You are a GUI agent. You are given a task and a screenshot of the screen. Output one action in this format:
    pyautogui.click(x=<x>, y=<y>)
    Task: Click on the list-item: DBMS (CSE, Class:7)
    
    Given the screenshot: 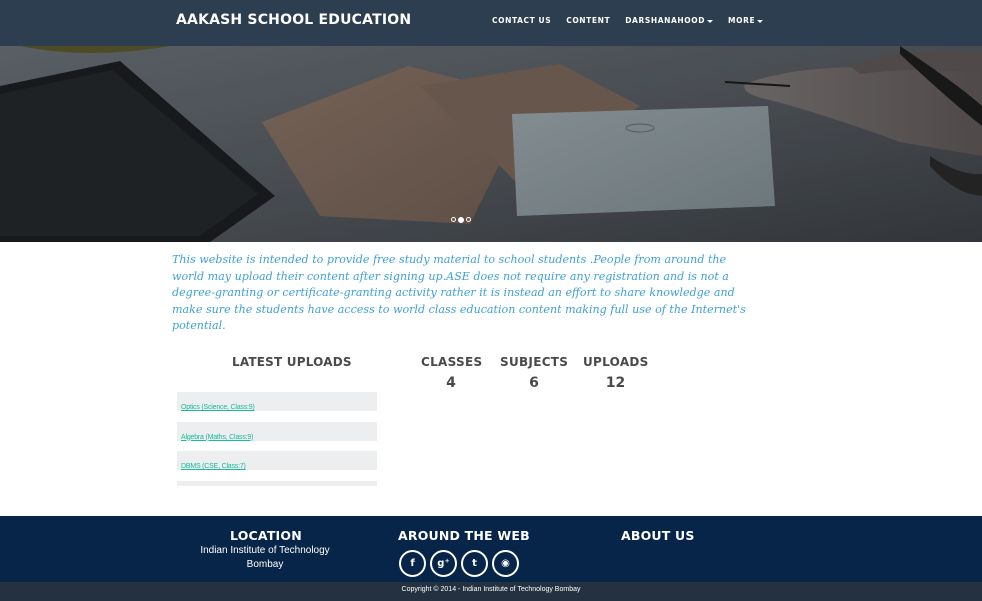 What is the action you would take?
    pyautogui.click(x=277, y=460)
    